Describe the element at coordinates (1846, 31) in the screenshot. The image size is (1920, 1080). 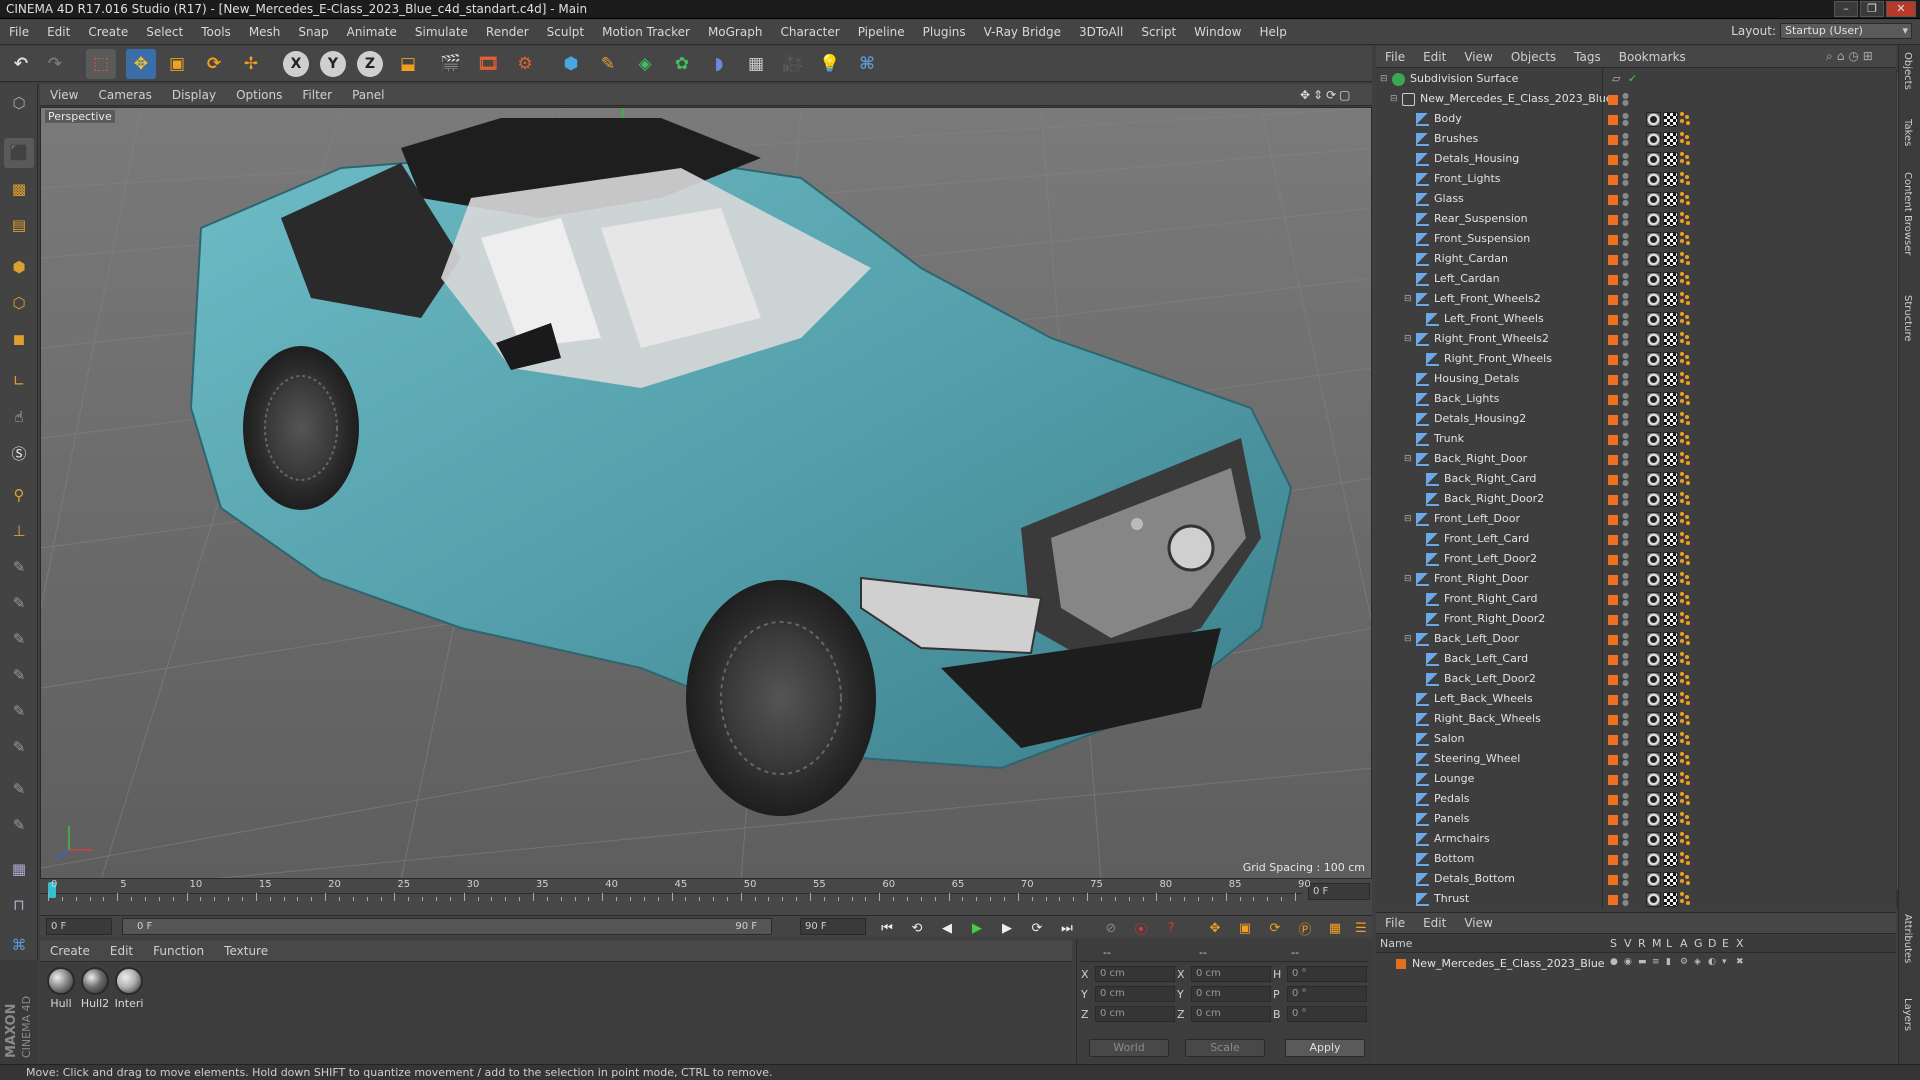
I see `layout-dropdown: Startup (User) ▾` at that location.